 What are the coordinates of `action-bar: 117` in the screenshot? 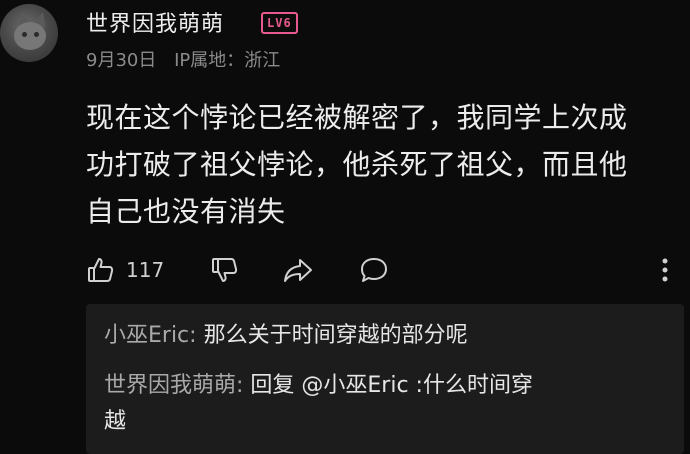 It's located at (386, 270).